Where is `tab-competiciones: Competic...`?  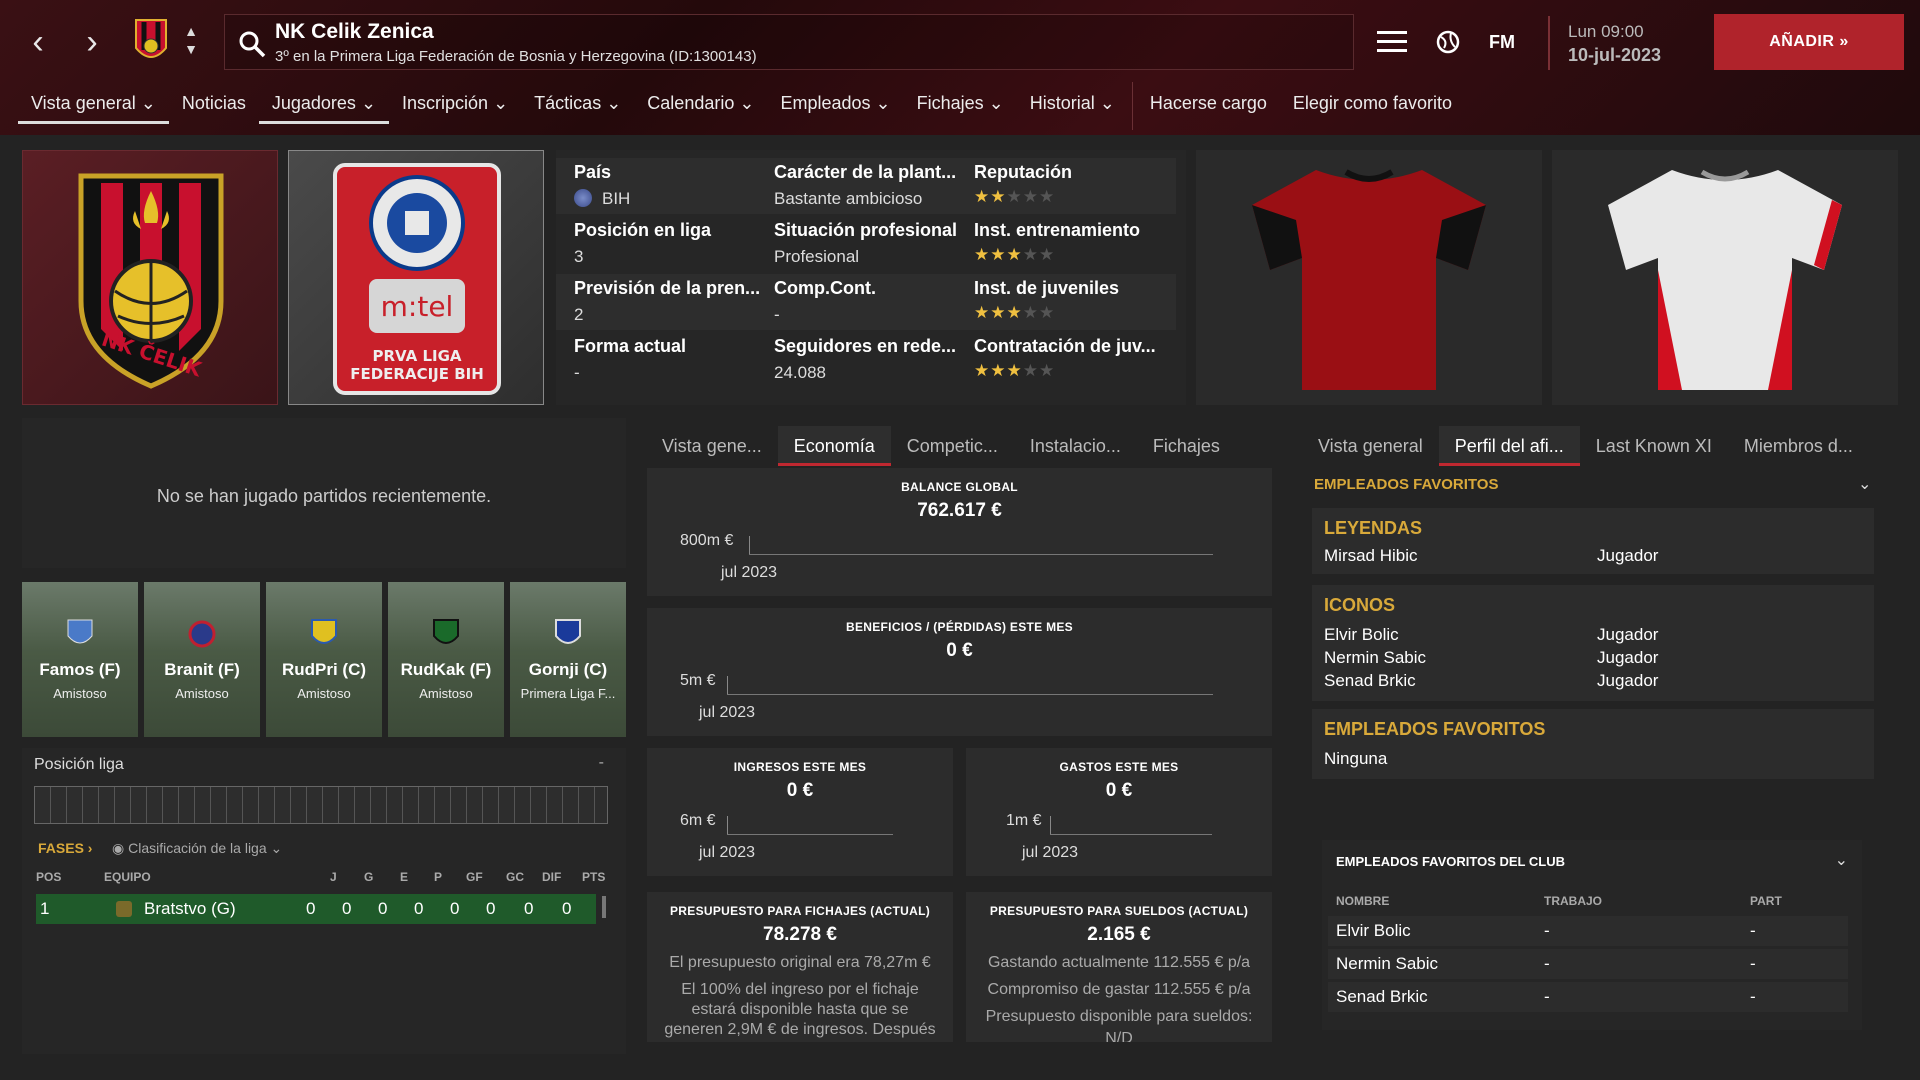
tab-competiciones: Competic... is located at coordinates (952, 446).